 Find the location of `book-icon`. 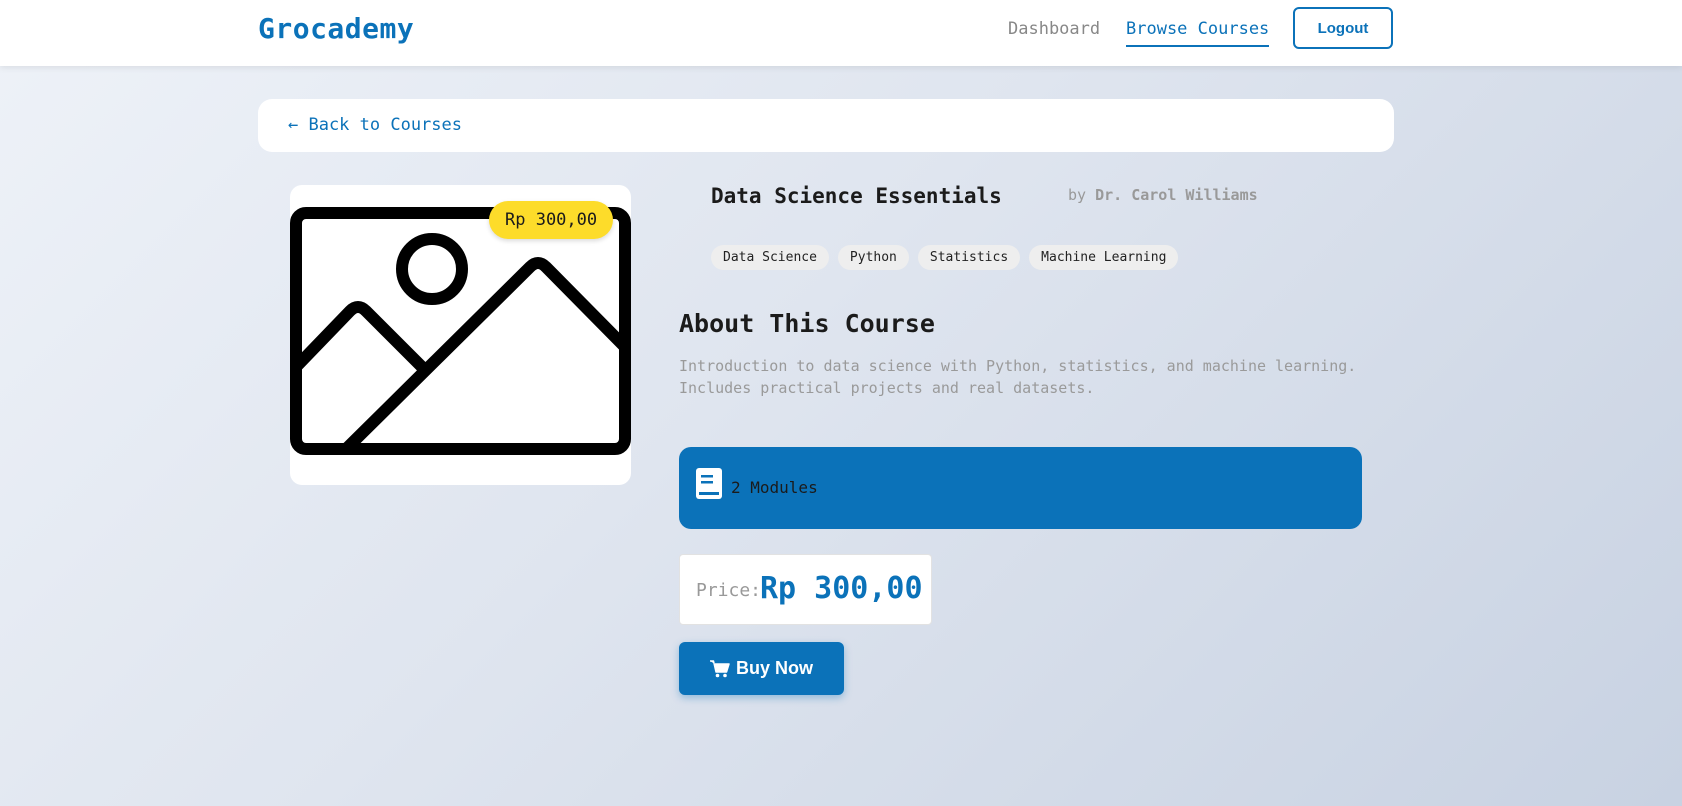

book-icon is located at coordinates (709, 483).